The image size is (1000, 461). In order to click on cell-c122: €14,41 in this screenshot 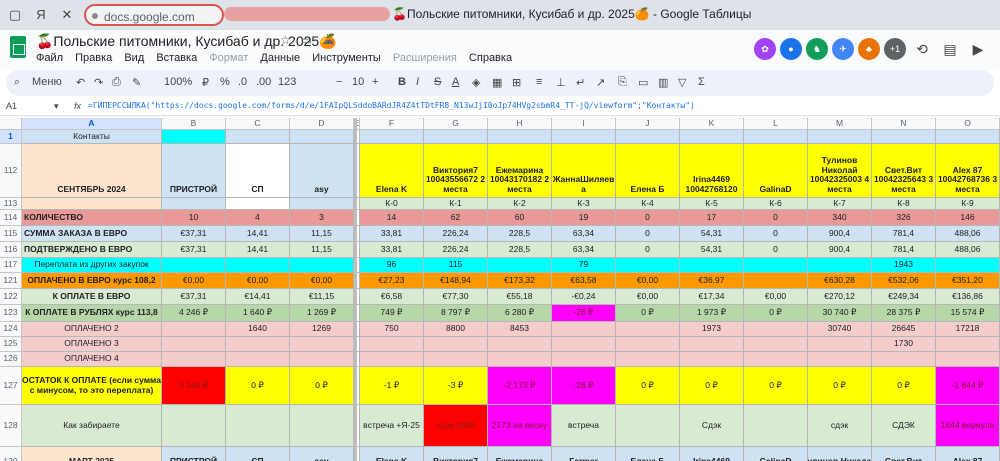, I will do `click(258, 297)`.